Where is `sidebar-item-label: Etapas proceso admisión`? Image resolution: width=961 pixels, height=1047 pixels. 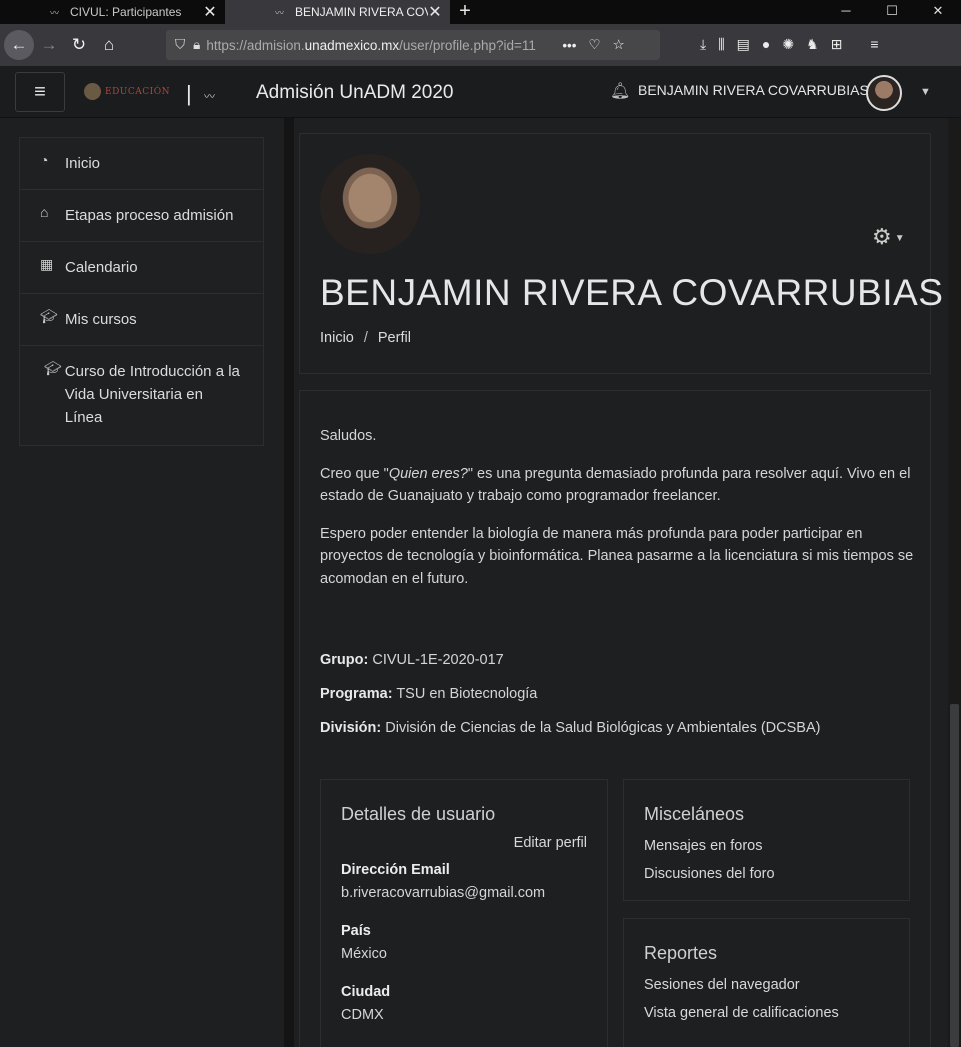 sidebar-item-label: Etapas proceso admisión is located at coordinates (149, 215).